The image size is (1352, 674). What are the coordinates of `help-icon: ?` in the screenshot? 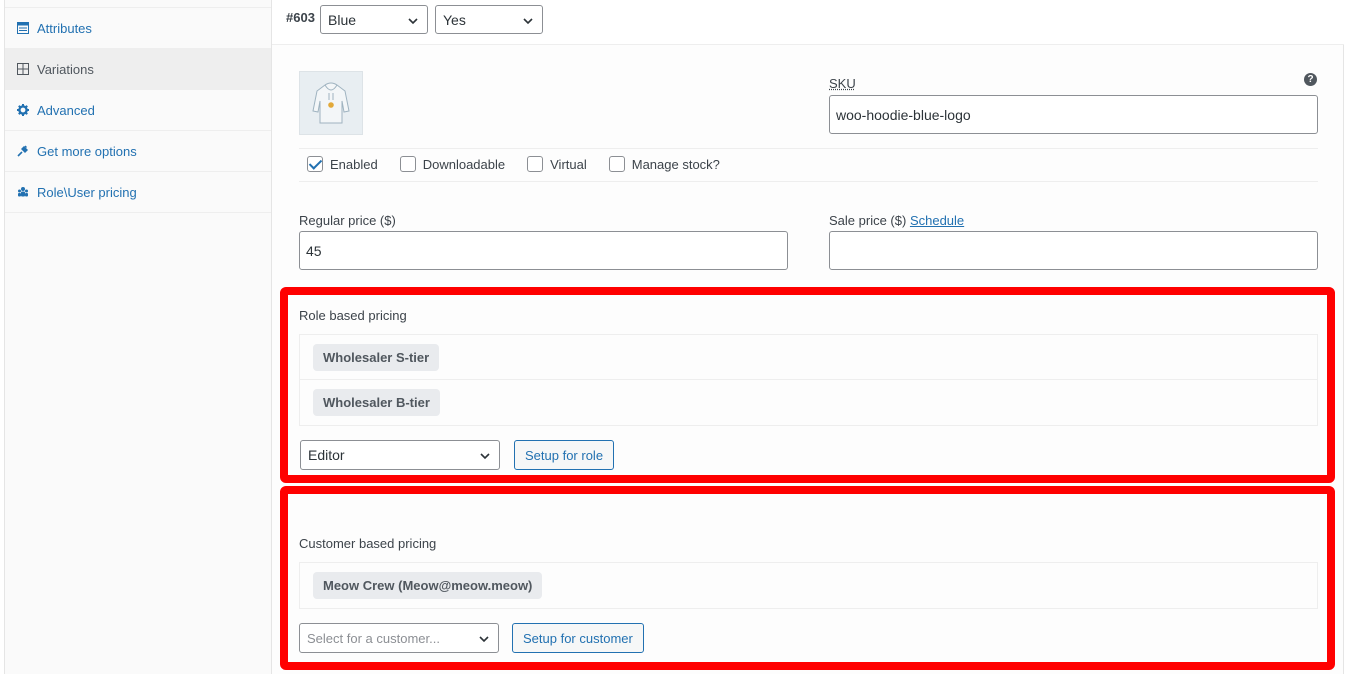 It's located at (1310, 79).